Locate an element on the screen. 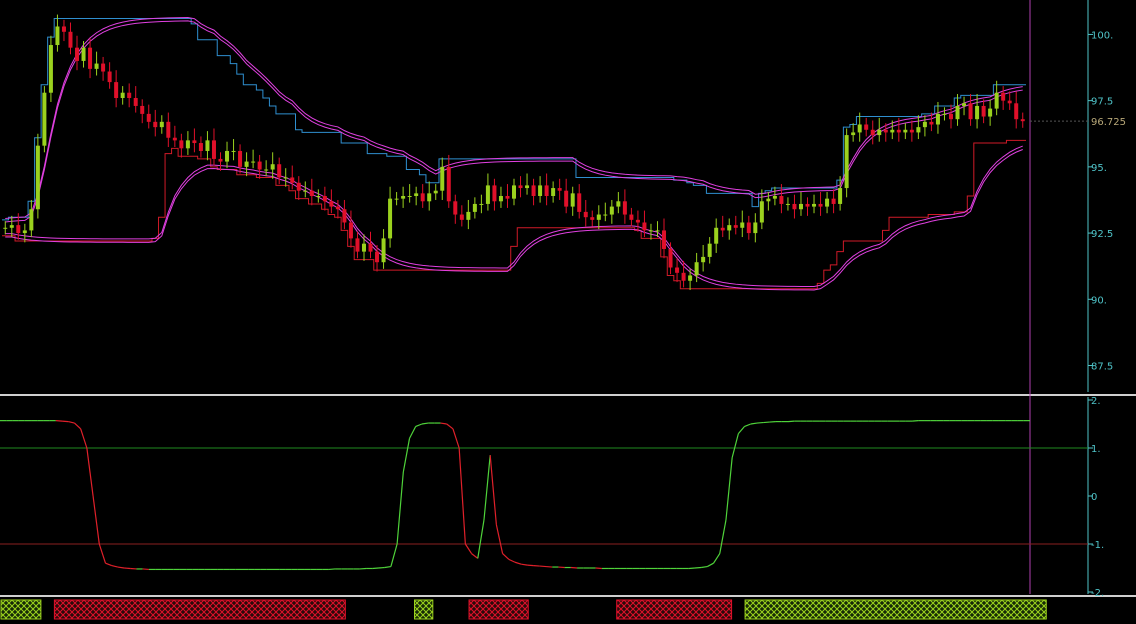 The width and height of the screenshot is (1136, 624). price-axis-tick-label: 87.5 is located at coordinates (1102, 367).